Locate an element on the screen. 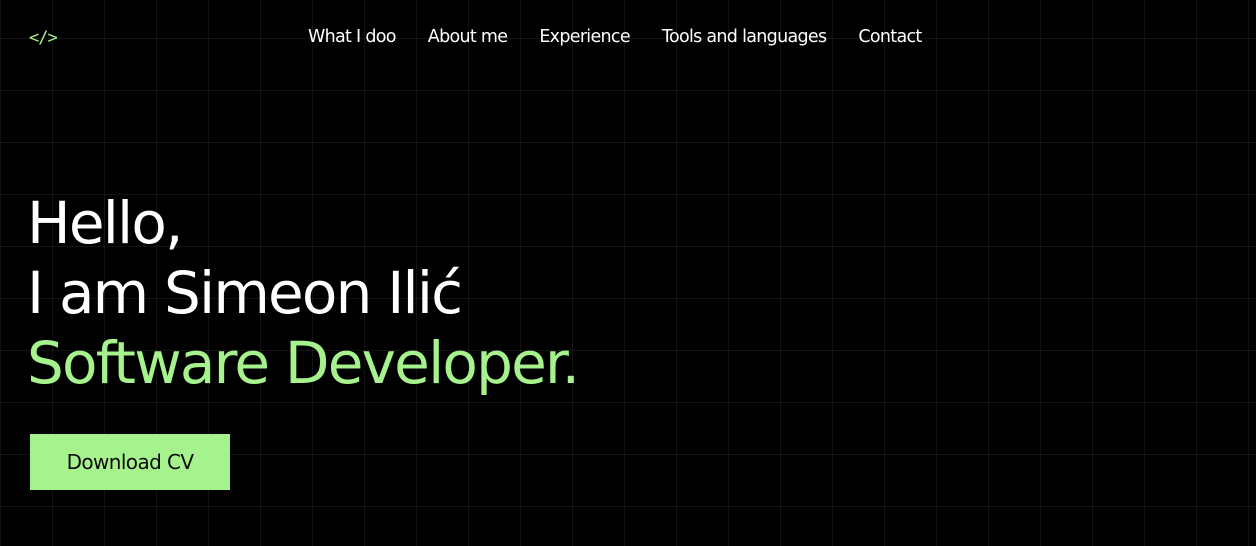 The width and height of the screenshot is (1256, 546). download-cv-button: Download CV is located at coordinates (130, 462).